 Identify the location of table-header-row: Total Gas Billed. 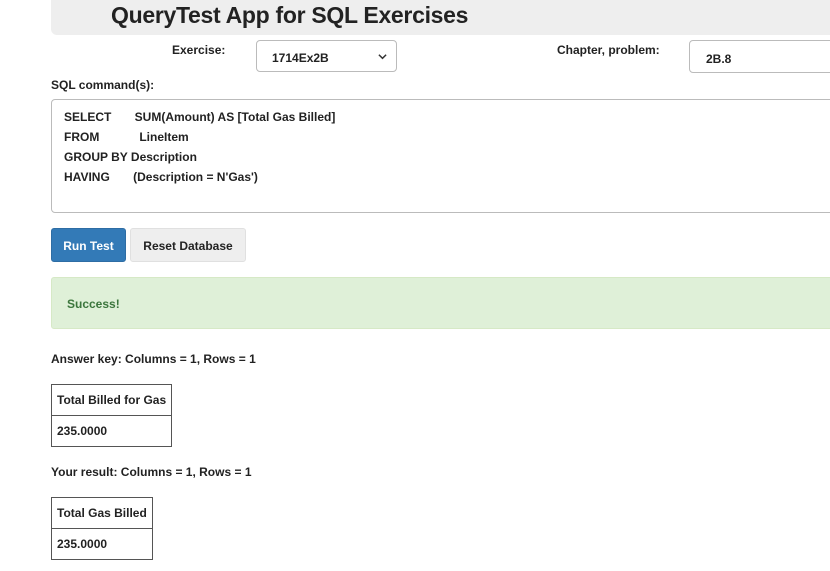
(102, 513).